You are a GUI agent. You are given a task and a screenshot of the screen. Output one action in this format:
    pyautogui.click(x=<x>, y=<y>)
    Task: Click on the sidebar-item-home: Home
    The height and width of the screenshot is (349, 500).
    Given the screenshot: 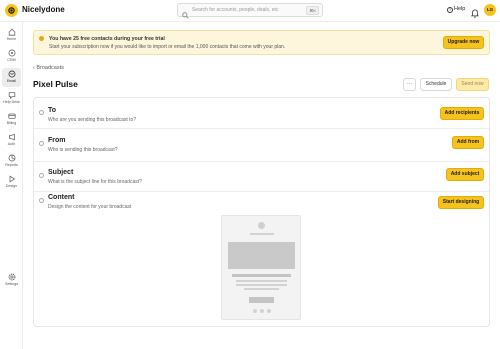 What is the action you would take?
    pyautogui.click(x=11, y=35)
    